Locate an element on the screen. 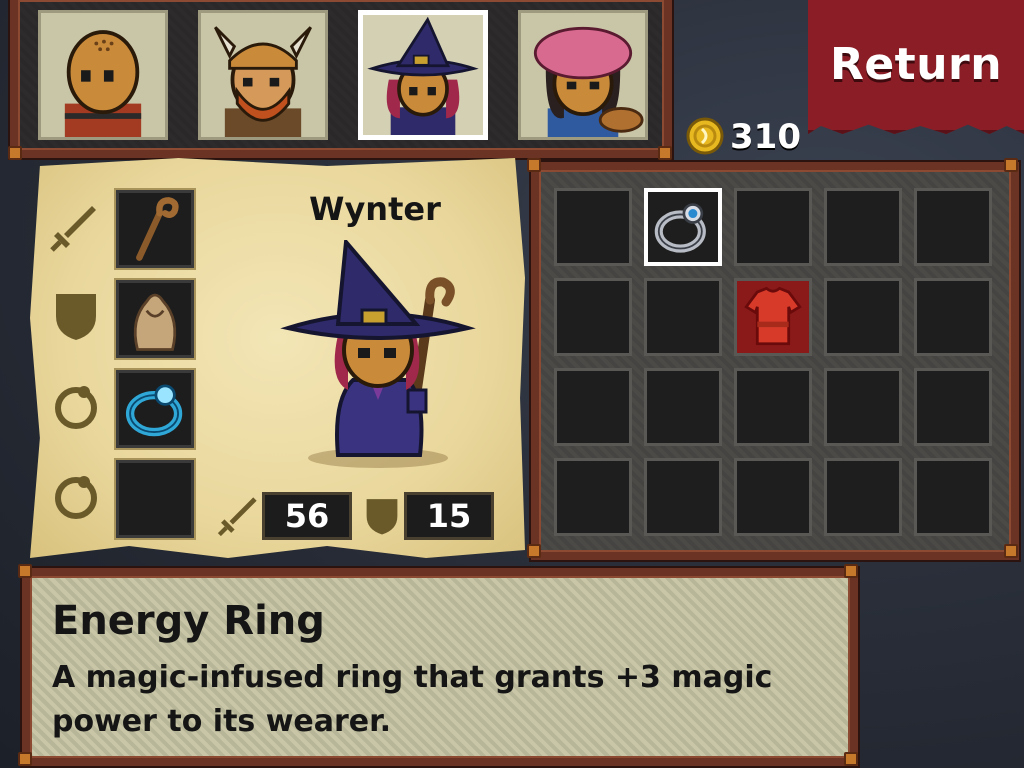  defense-stat: 15 is located at coordinates (449, 516).